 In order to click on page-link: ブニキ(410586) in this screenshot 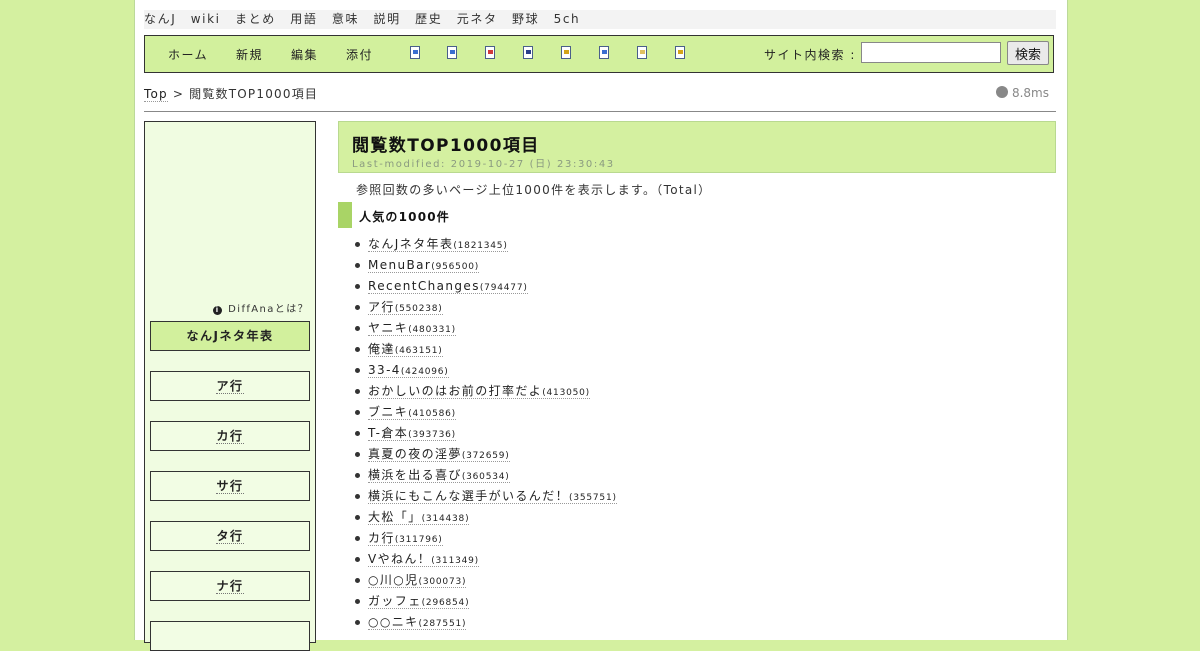, I will do `click(412, 412)`.